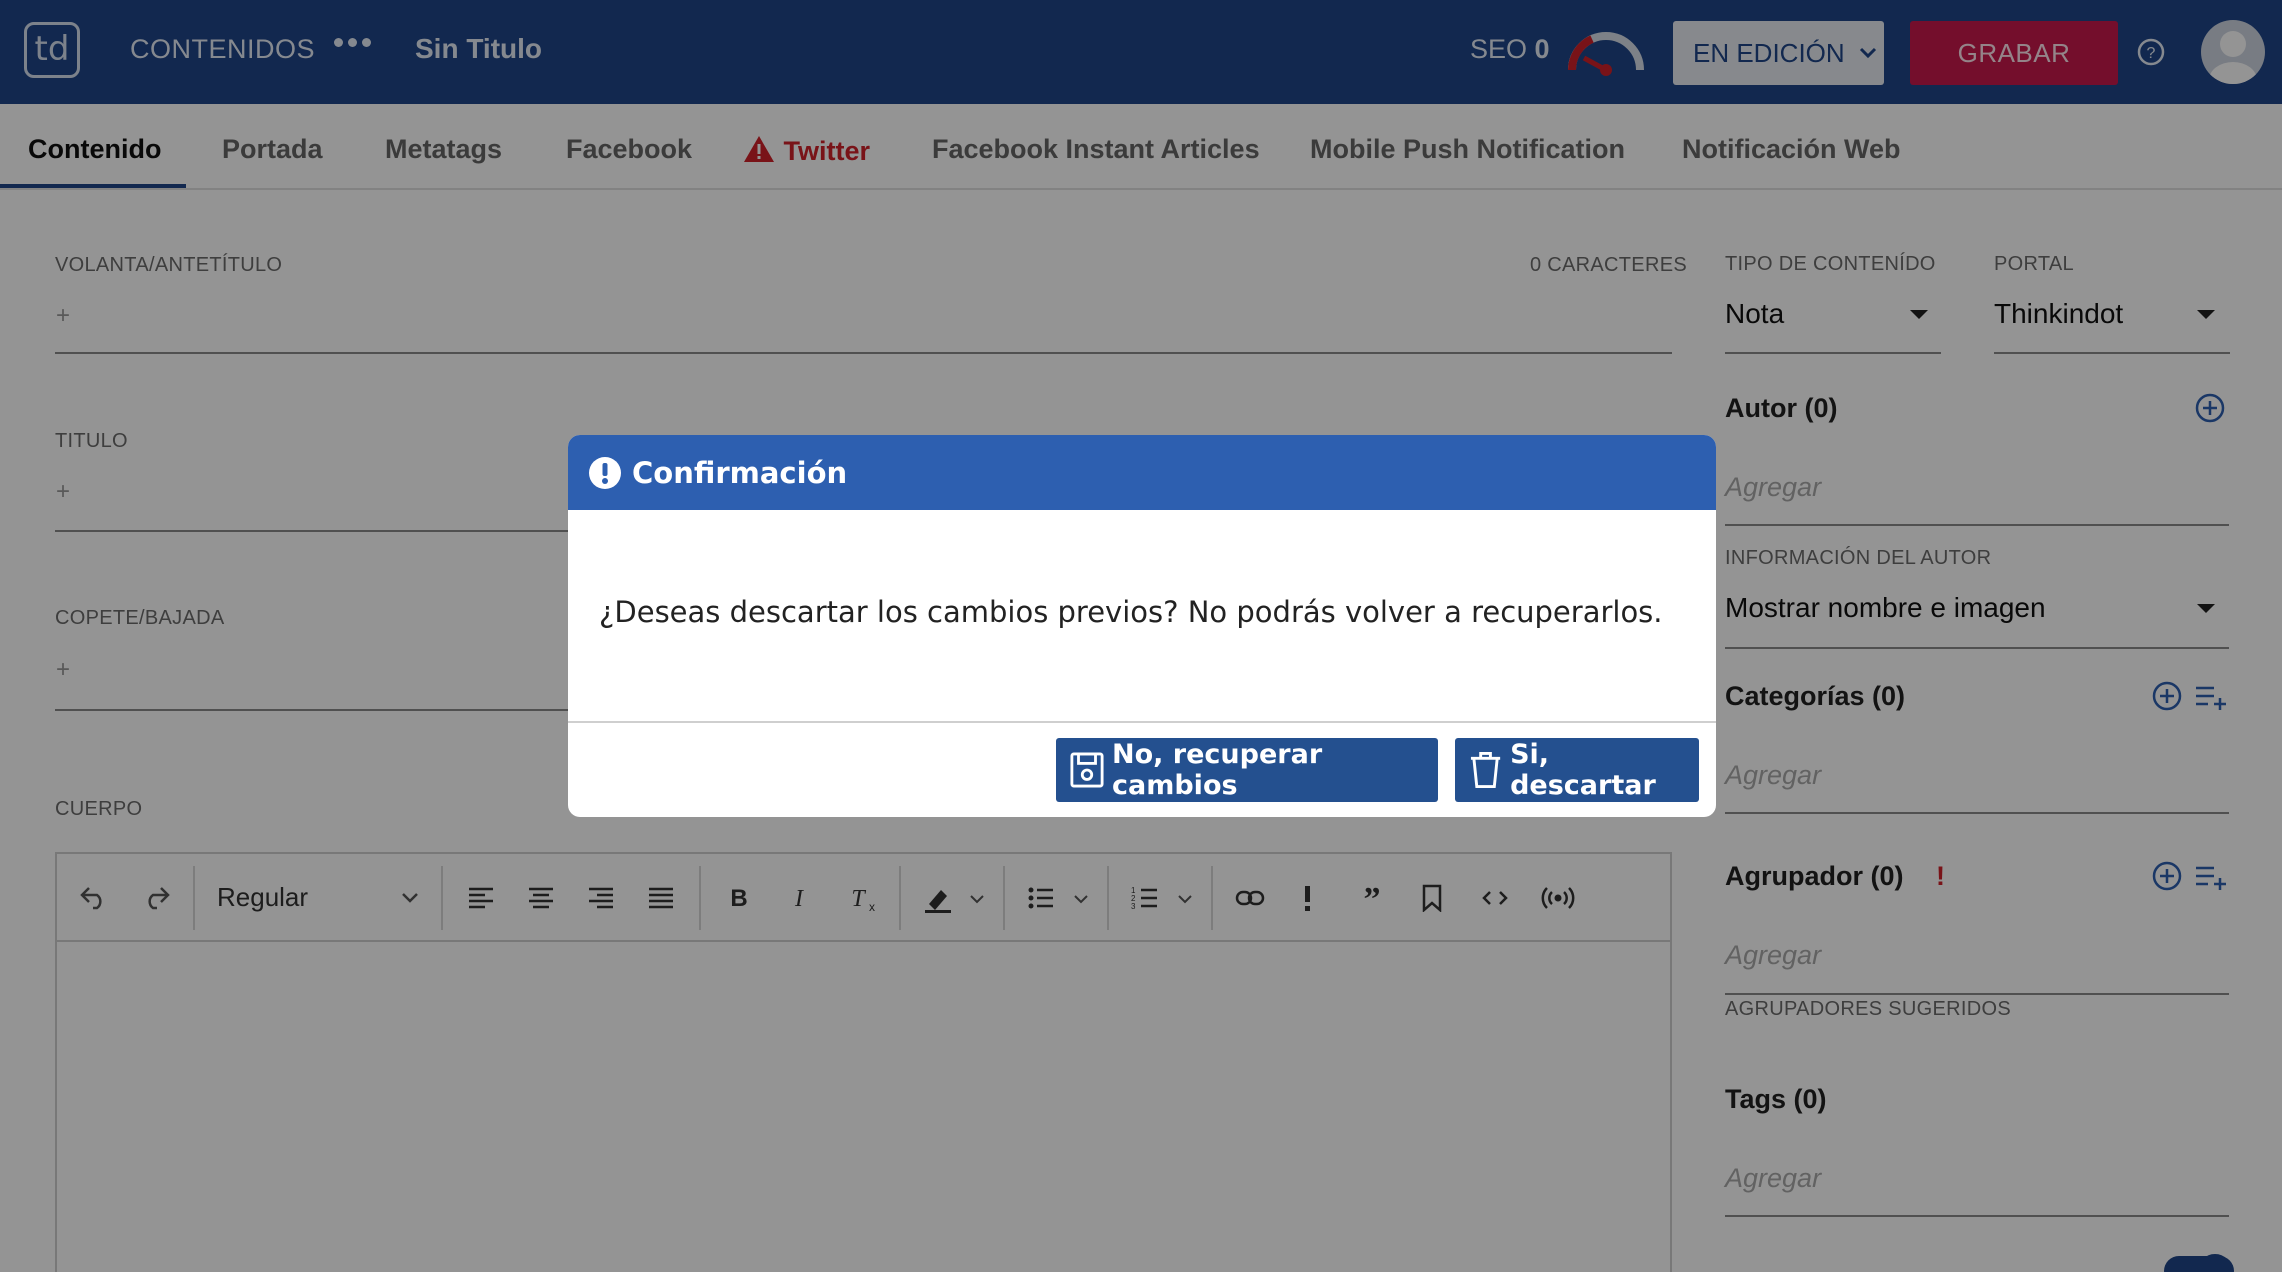  I want to click on discard-button: Si, descartar, so click(1577, 770).